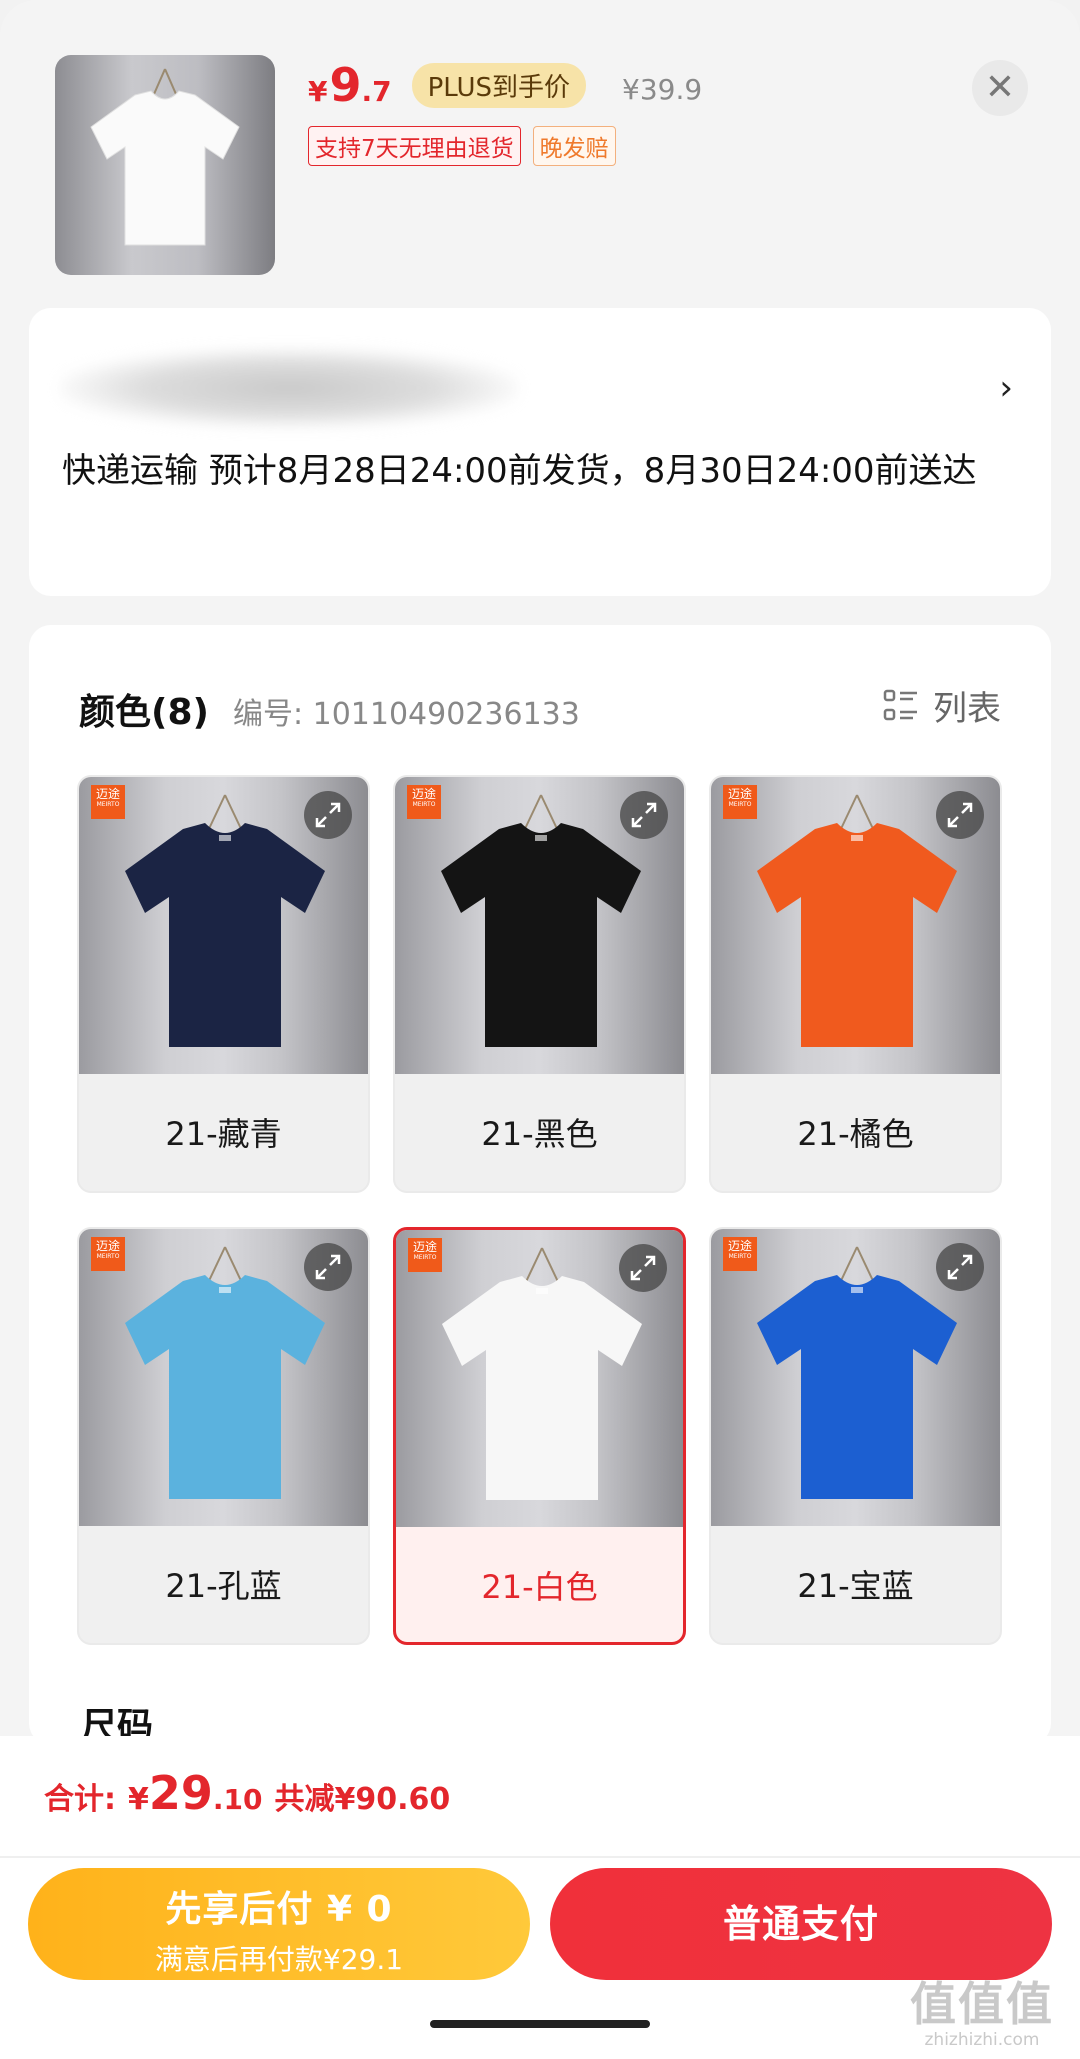 This screenshot has width=1080, height=2059. I want to click on list-view-toggle: 列表, so click(942, 705).